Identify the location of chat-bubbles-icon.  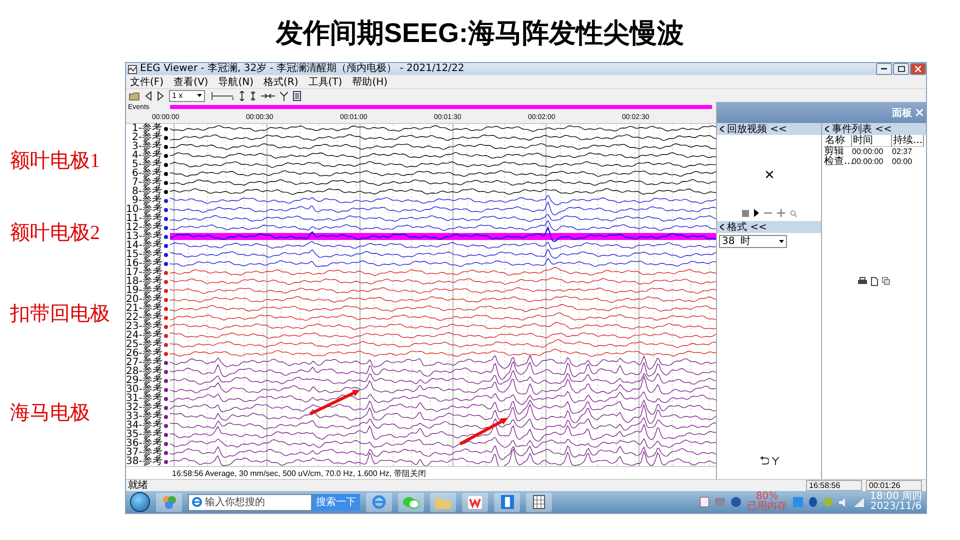
(411, 502).